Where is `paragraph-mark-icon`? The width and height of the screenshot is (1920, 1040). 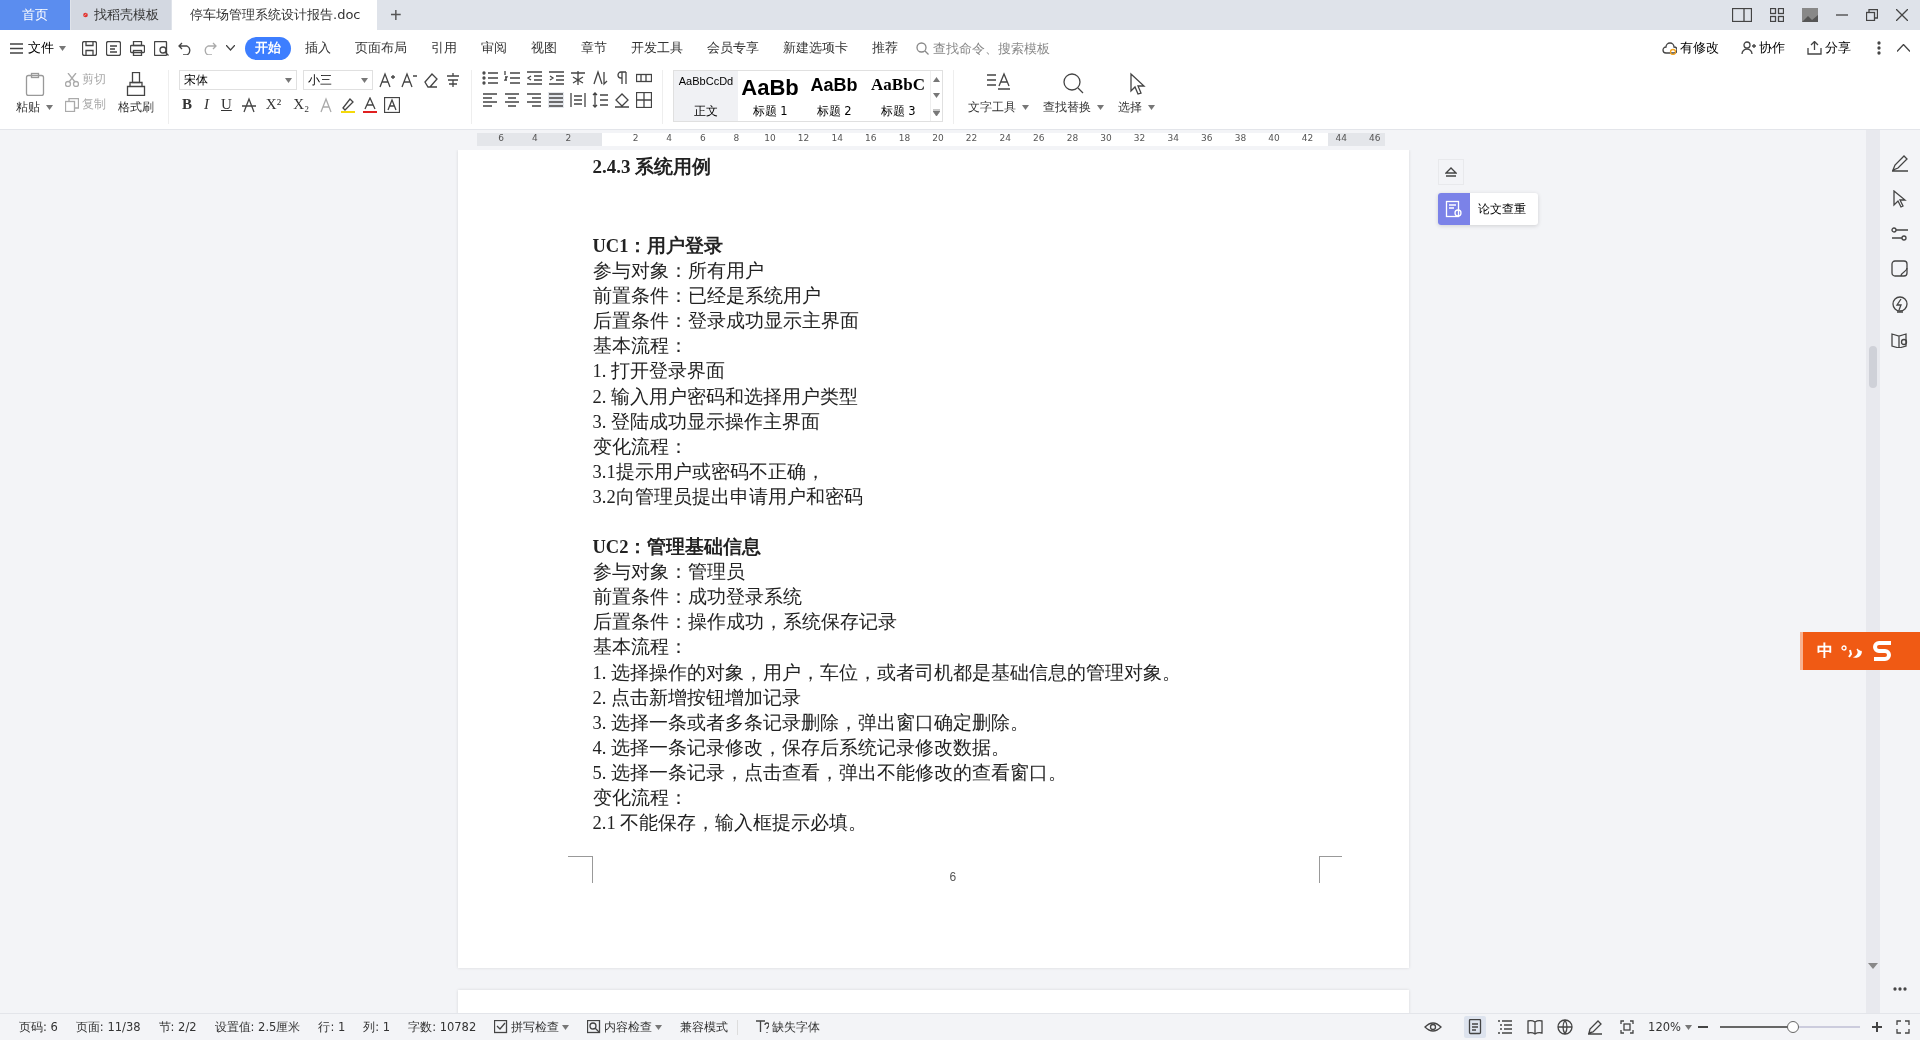
paragraph-mark-icon is located at coordinates (622, 78).